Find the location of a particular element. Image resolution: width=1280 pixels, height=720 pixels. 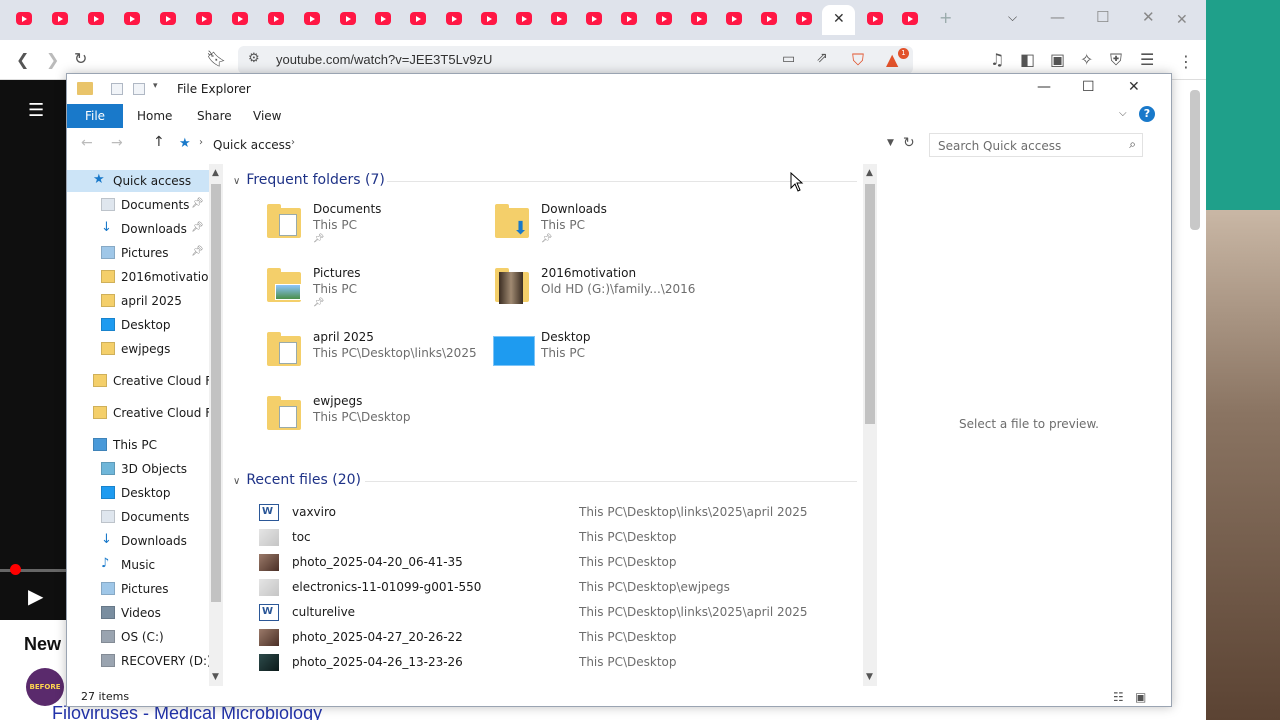

active-tab: ✕ is located at coordinates (838, 20).